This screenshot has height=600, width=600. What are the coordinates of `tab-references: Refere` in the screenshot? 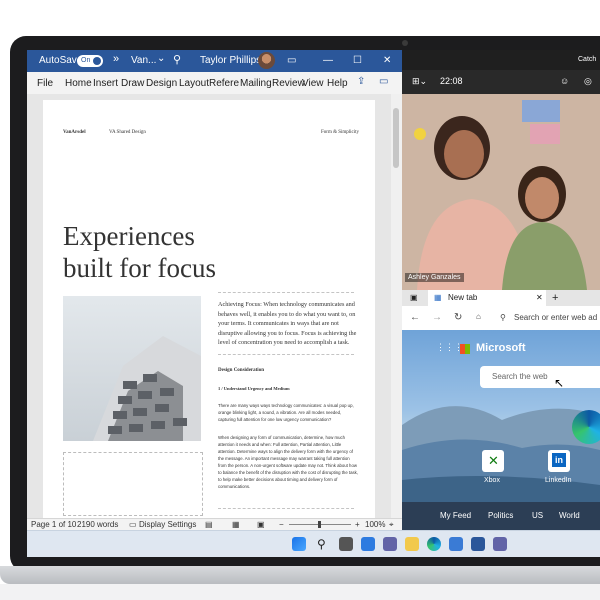 It's located at (224, 83).